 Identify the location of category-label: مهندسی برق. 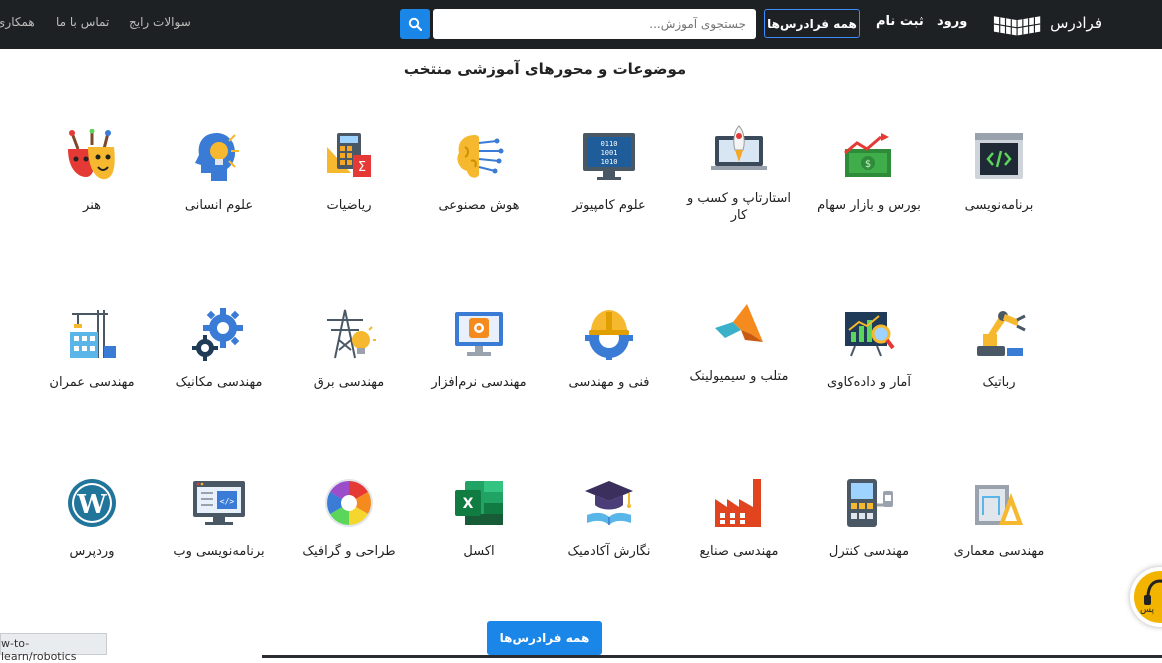
(349, 382).